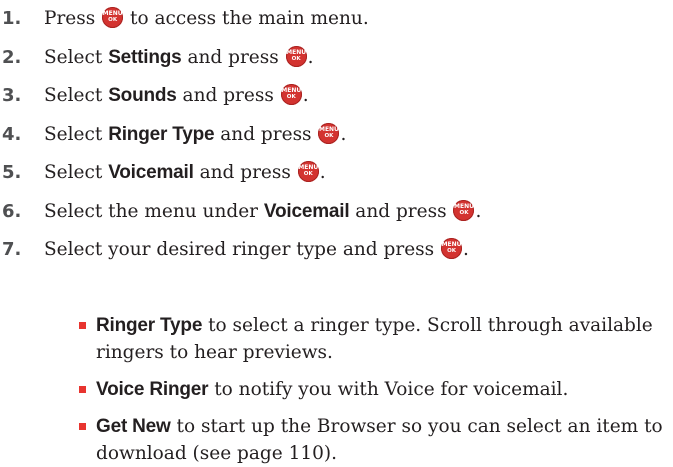 The image size is (673, 467). Describe the element at coordinates (336, 96) in the screenshot. I see `step-3: 3. Select Sounds and press MENU OK.` at that location.